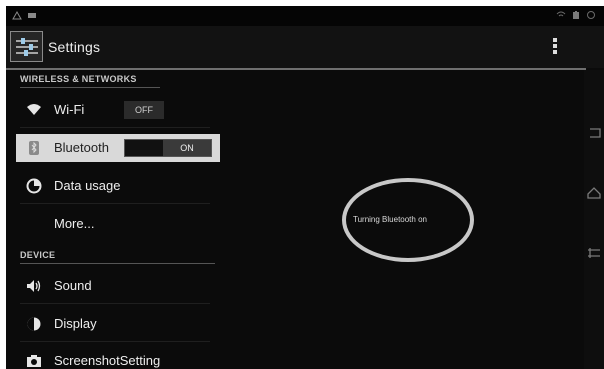  What do you see at coordinates (118, 148) in the screenshot?
I see `settings-item-bluetooth: Bluetooth ON` at bounding box center [118, 148].